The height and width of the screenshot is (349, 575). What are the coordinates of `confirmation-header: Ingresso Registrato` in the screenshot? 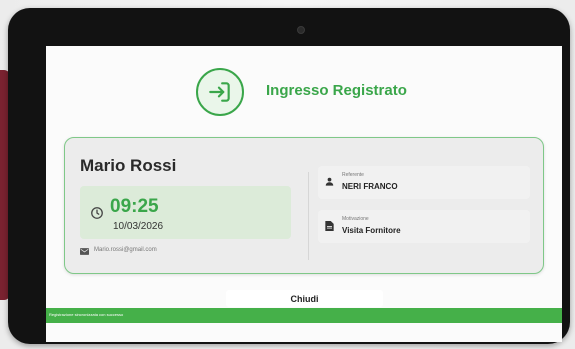 It's located at (304, 93).